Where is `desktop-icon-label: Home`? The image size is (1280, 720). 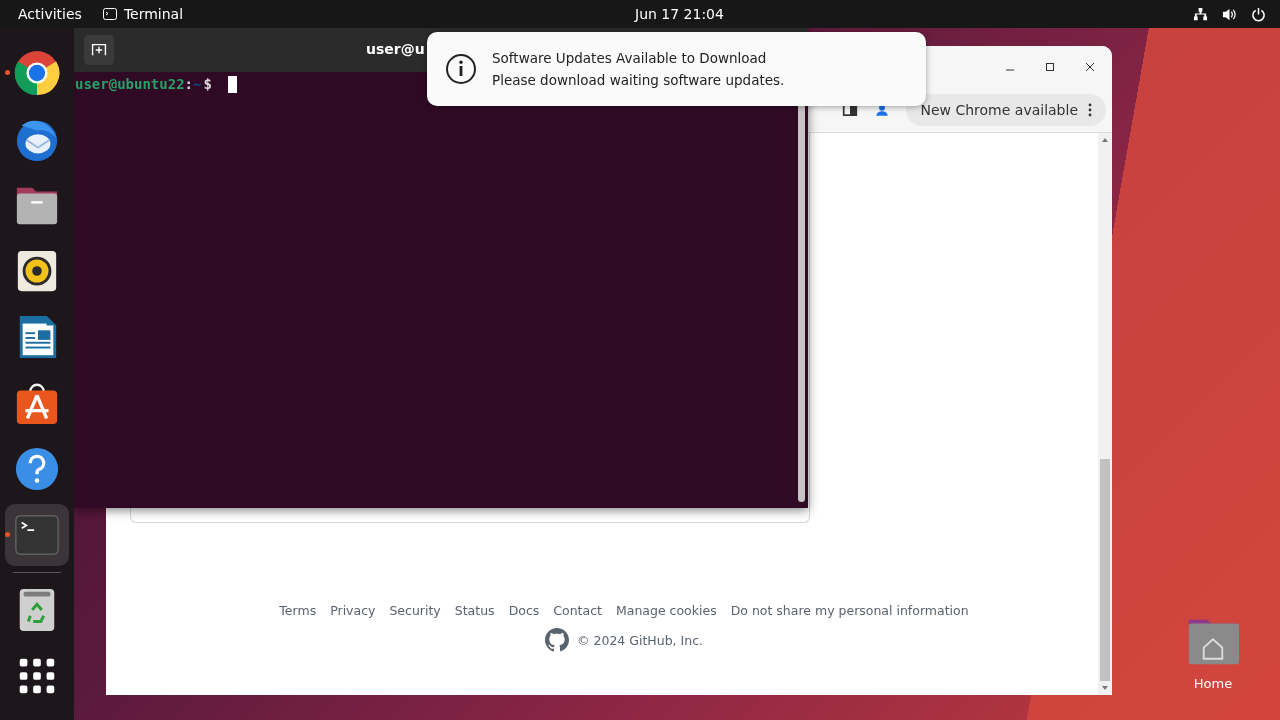 desktop-icon-label: Home is located at coordinates (1213, 683).